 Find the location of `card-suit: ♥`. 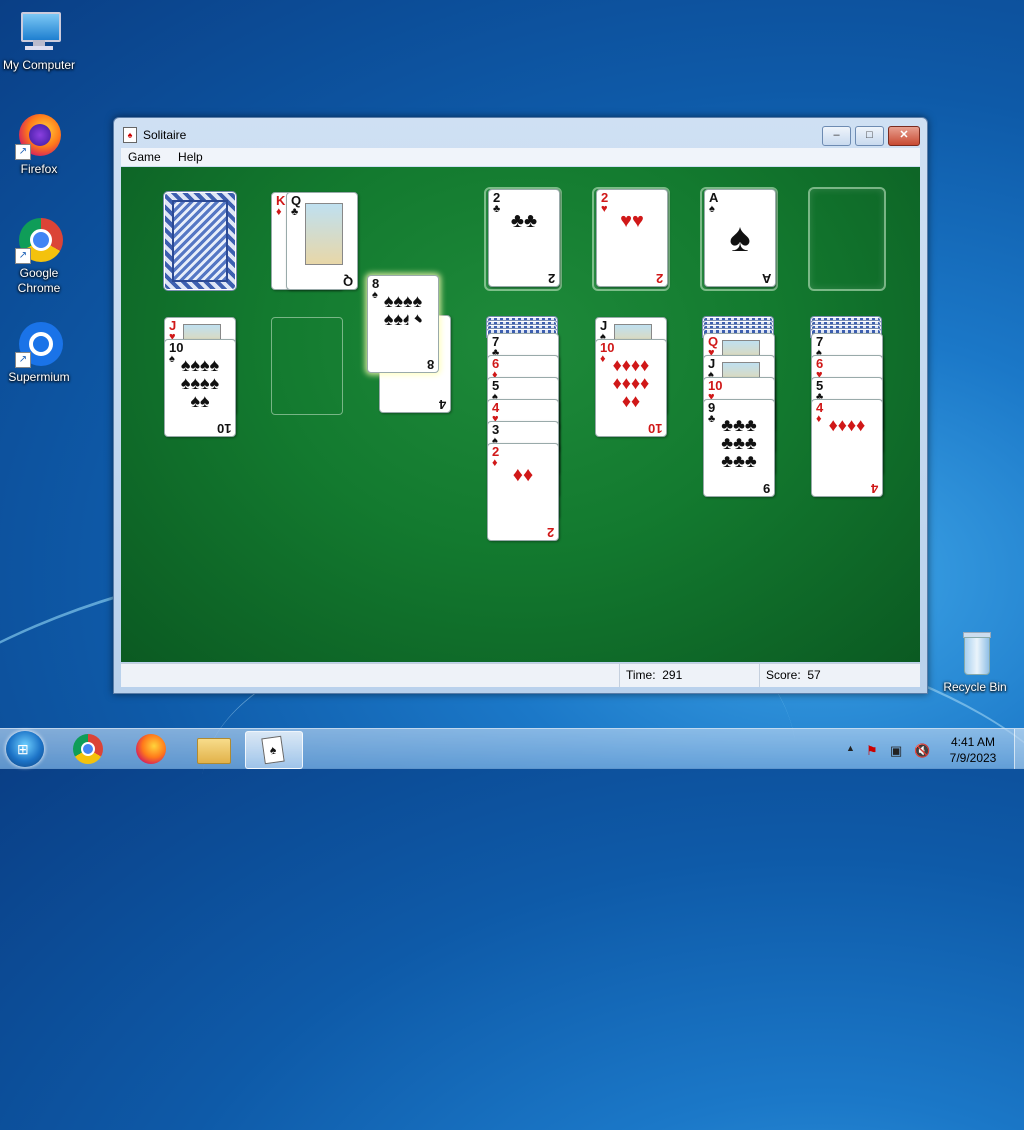

card-suit: ♥ is located at coordinates (604, 209).